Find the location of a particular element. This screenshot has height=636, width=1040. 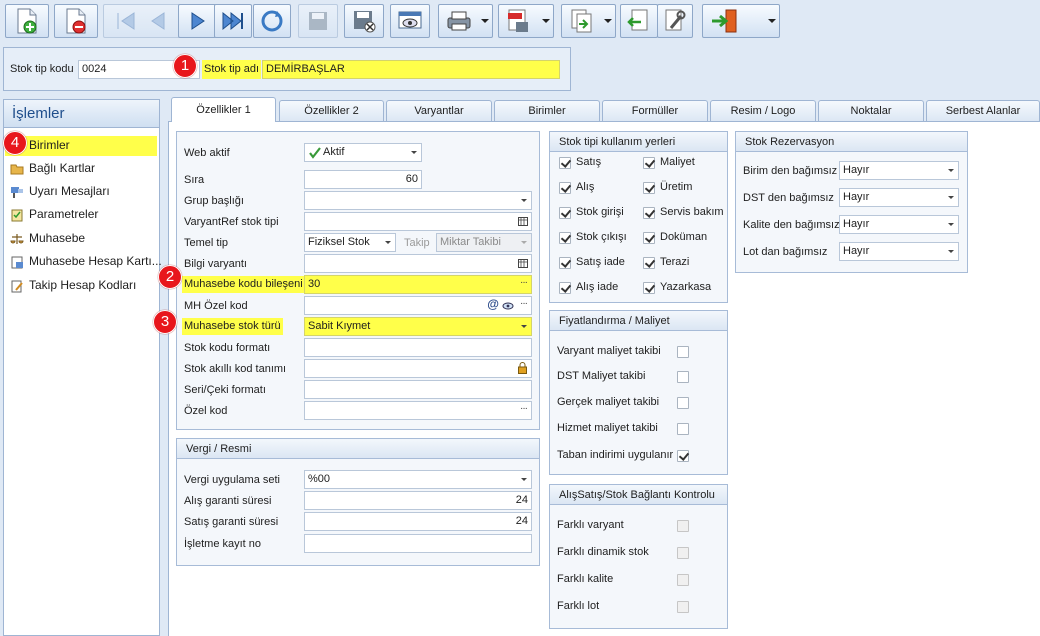

refresh-icon is located at coordinates (272, 21).